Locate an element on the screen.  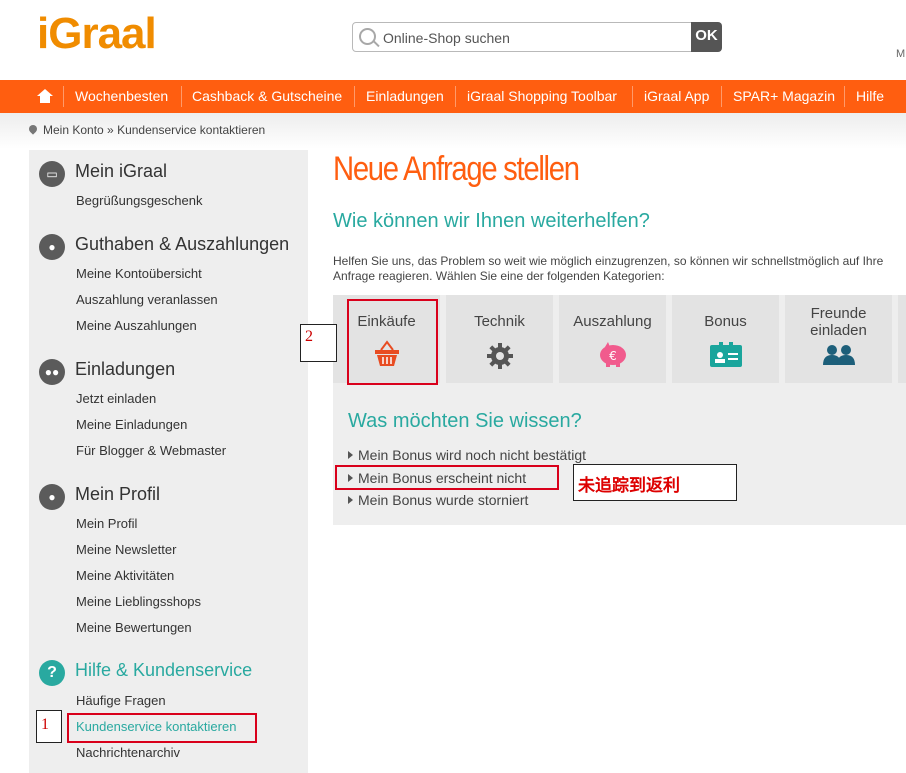
category-label: Freunde einladen is located at coordinates (838, 322).